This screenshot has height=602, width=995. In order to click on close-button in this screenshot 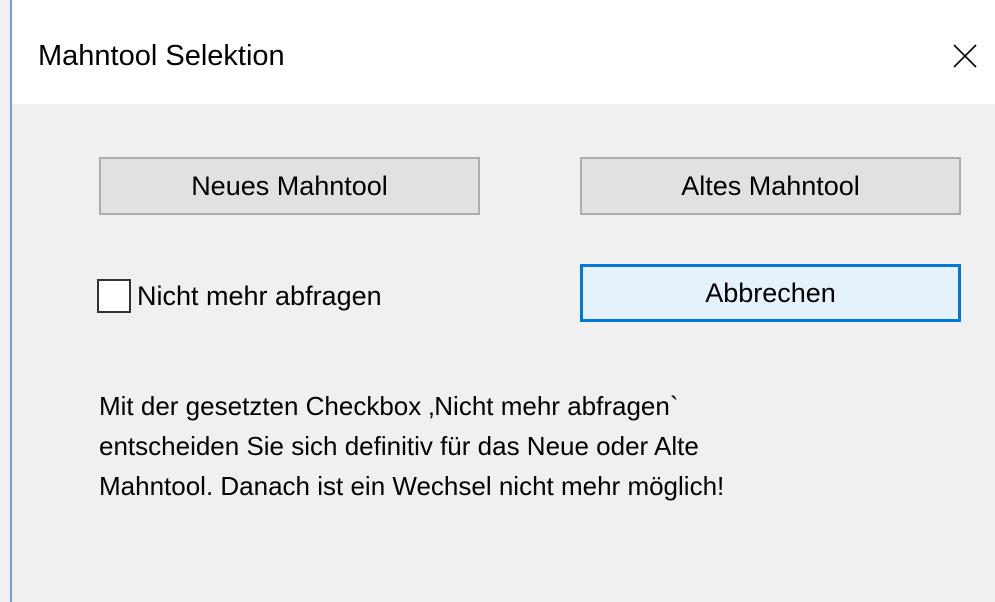, I will do `click(965, 55)`.